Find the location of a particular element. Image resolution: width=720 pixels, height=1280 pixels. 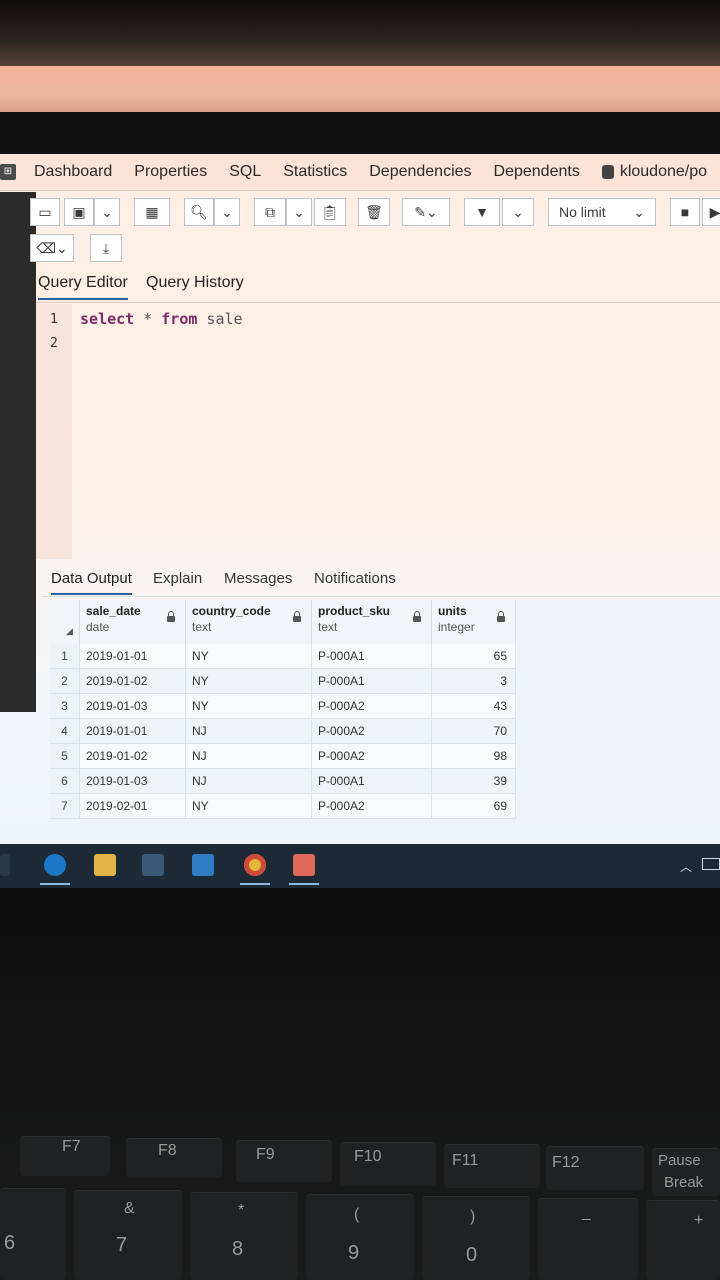

table-row: 6 2019-01-03 NJ P-000A1 39 is located at coordinates (385, 781).